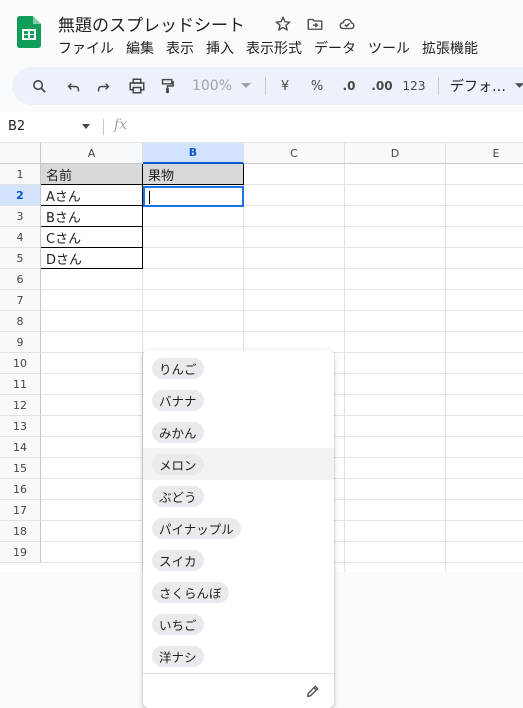 The image size is (523, 708). Describe the element at coordinates (238, 496) in the screenshot. I see `dropdown-option: ぶどう` at that location.